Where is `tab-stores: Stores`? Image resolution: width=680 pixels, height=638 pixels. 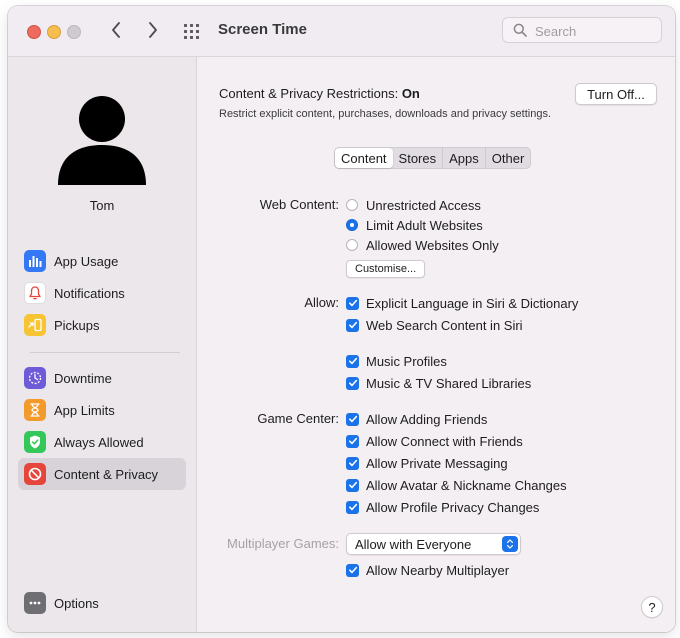
tab-stores: Stores is located at coordinates (418, 158).